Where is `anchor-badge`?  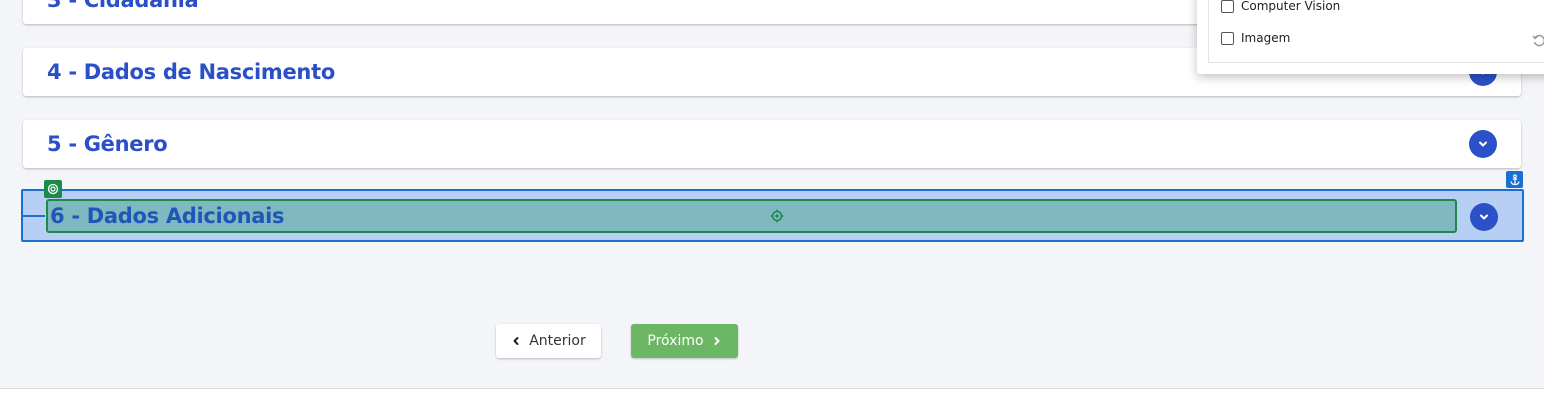
anchor-badge is located at coordinates (1514, 179).